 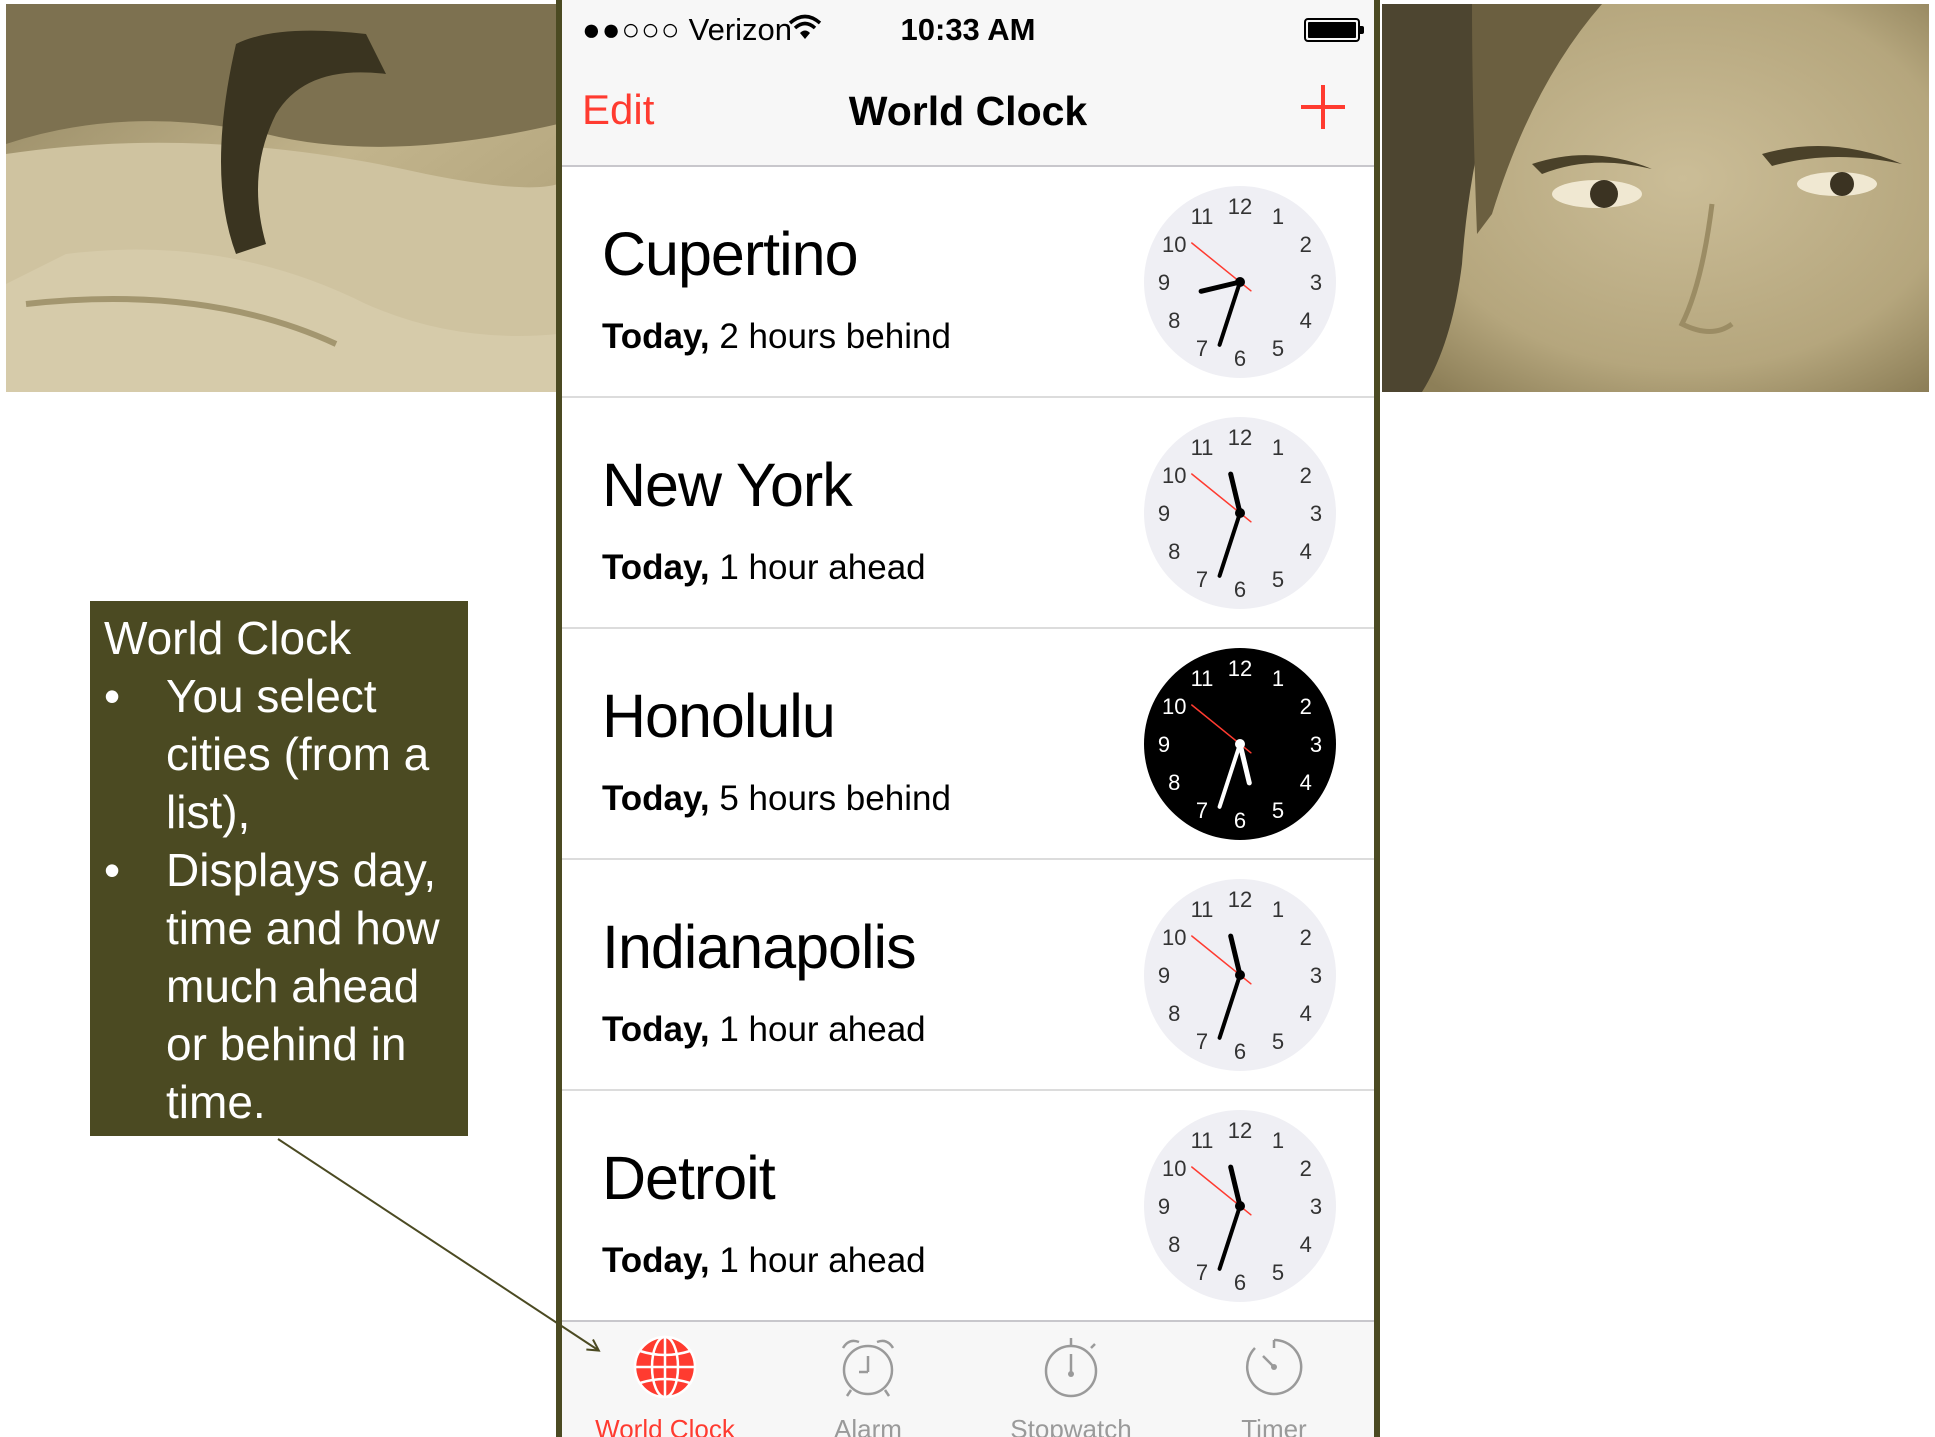 What do you see at coordinates (1334, 30) in the screenshot?
I see `battery-icon` at bounding box center [1334, 30].